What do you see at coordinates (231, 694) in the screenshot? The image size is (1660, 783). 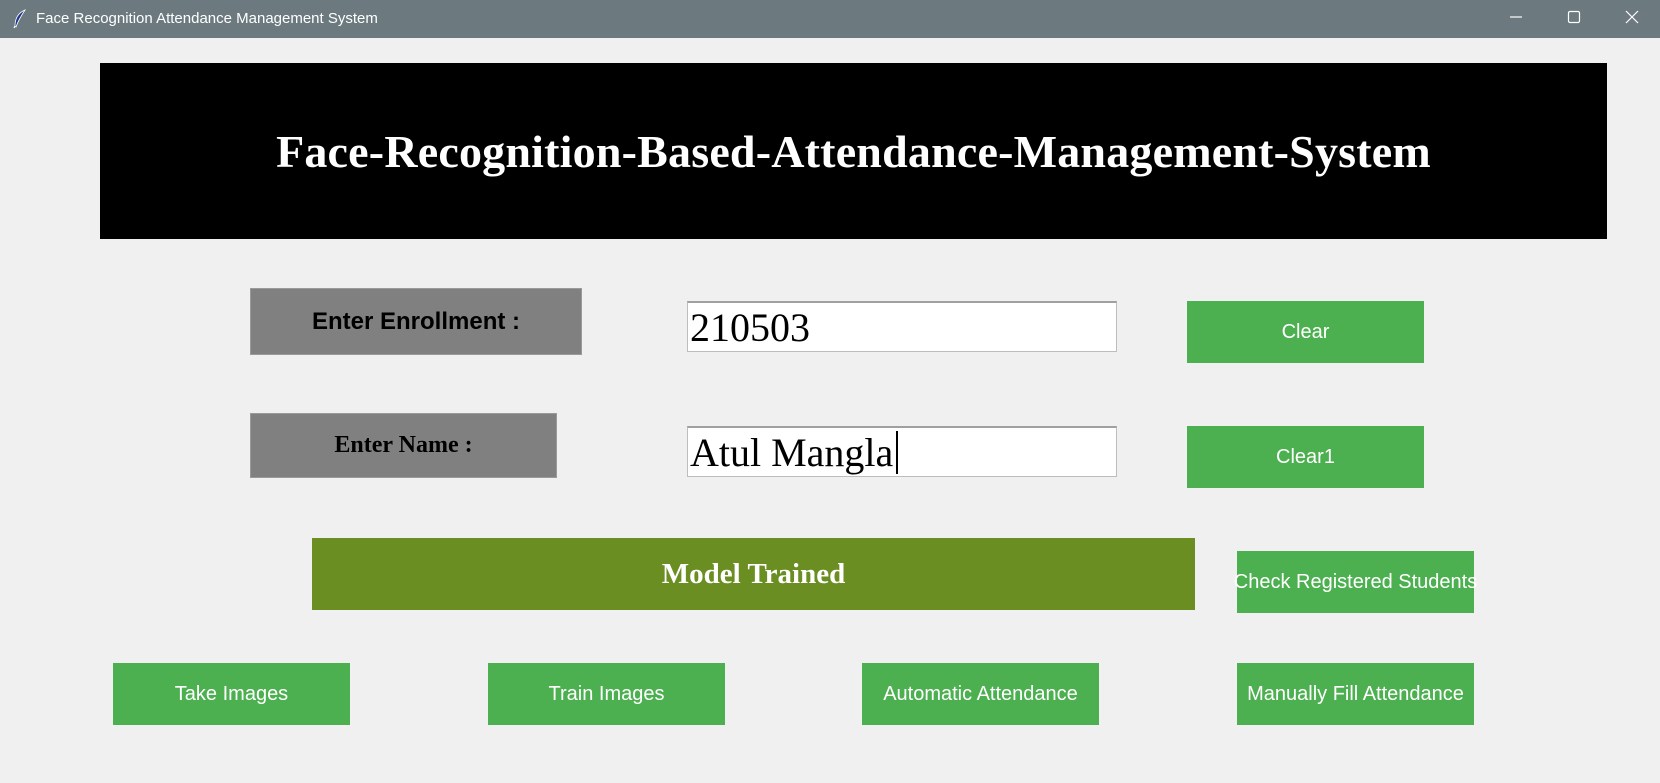 I see `take-images-button: Take Images` at bounding box center [231, 694].